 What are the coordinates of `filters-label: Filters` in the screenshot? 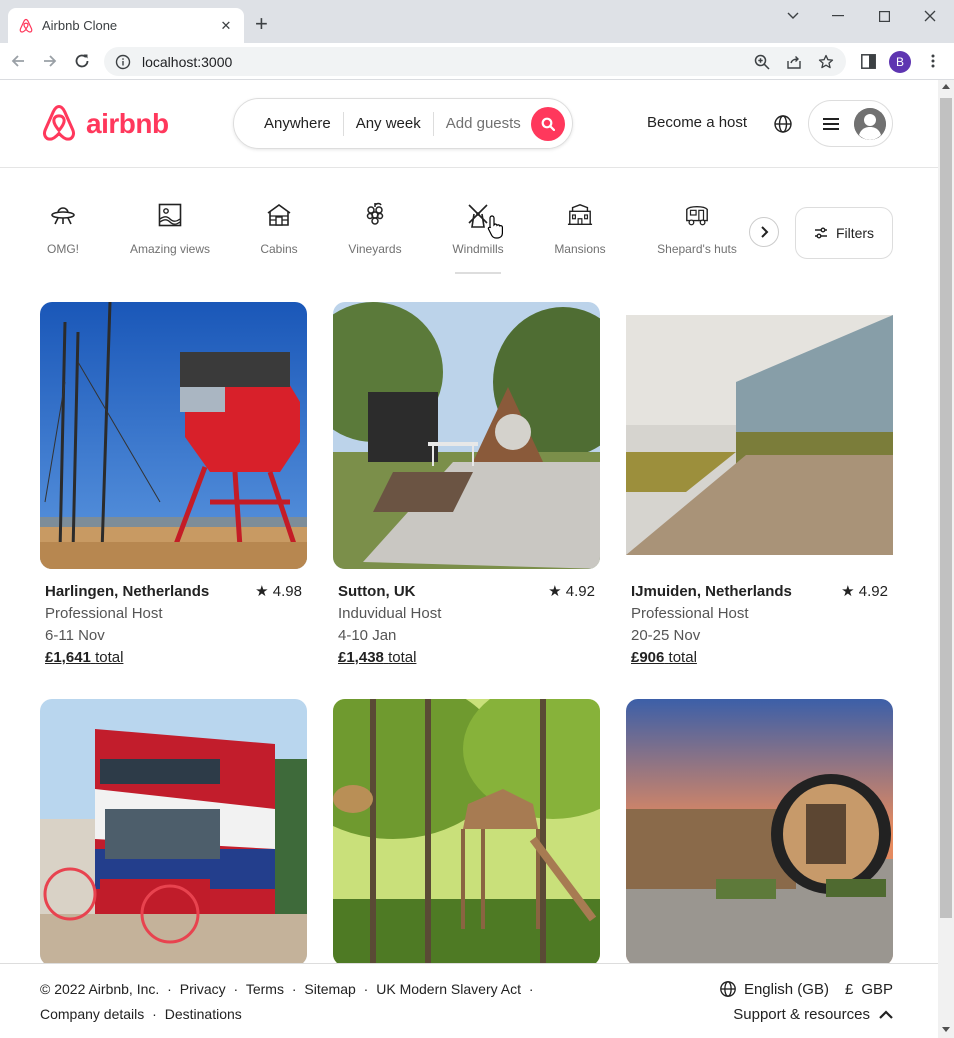 It's located at (855, 233).